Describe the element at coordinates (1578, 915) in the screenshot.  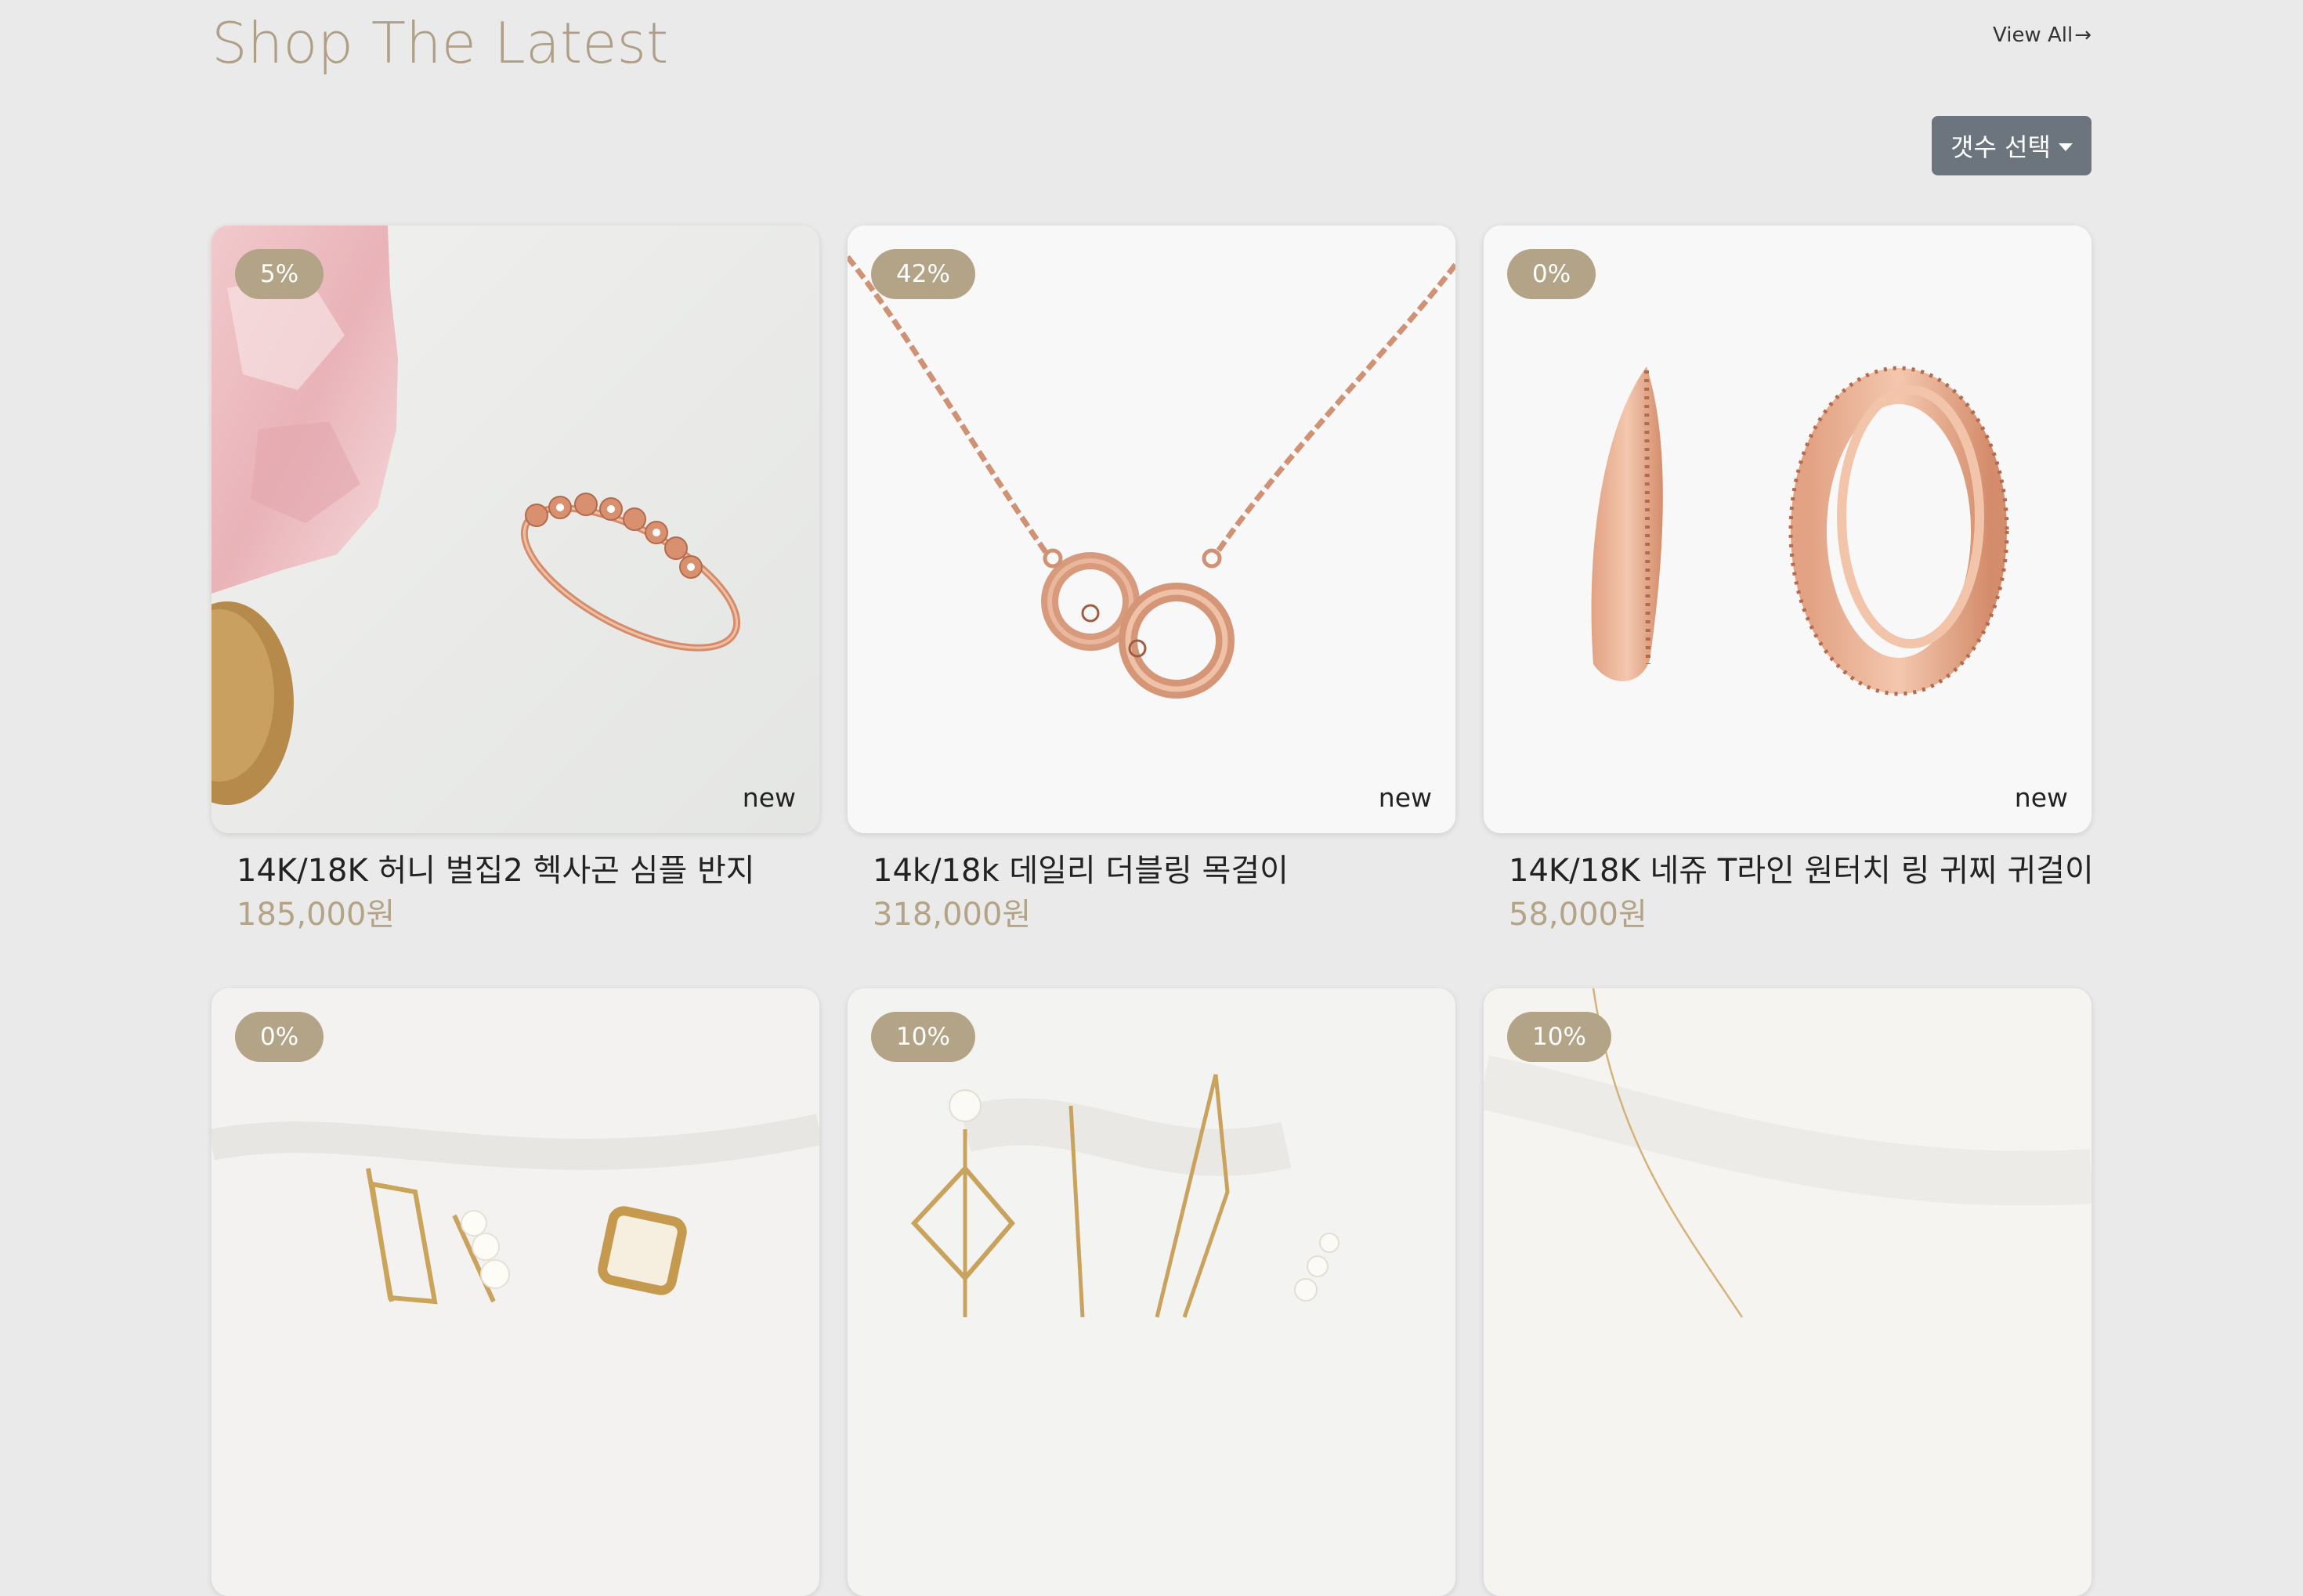
I see `product-price: 58,000원` at that location.